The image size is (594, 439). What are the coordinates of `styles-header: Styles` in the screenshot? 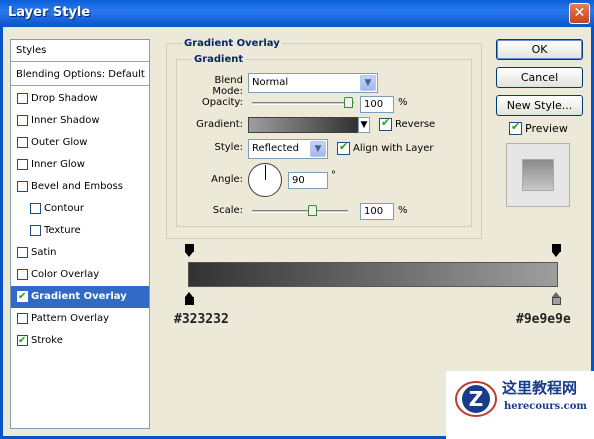 It's located at (80, 51).